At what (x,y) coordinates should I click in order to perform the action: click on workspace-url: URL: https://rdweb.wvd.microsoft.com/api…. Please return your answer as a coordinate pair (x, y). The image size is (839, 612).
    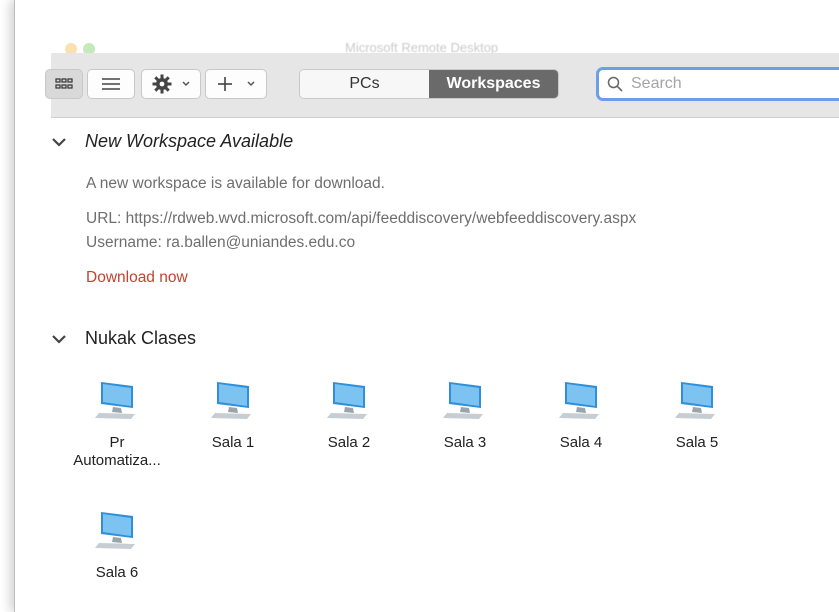
    Looking at the image, I should click on (361, 218).